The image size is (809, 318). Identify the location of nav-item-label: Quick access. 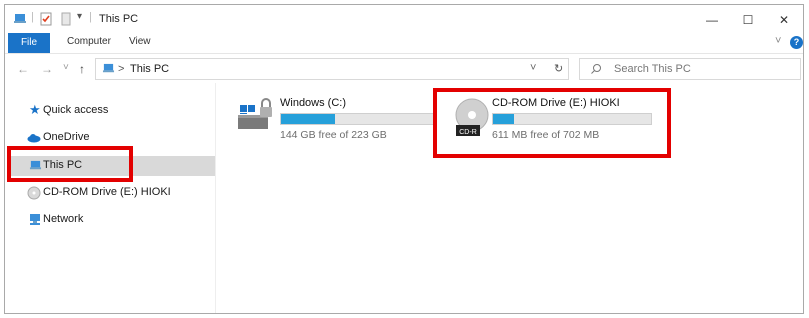
(76, 110).